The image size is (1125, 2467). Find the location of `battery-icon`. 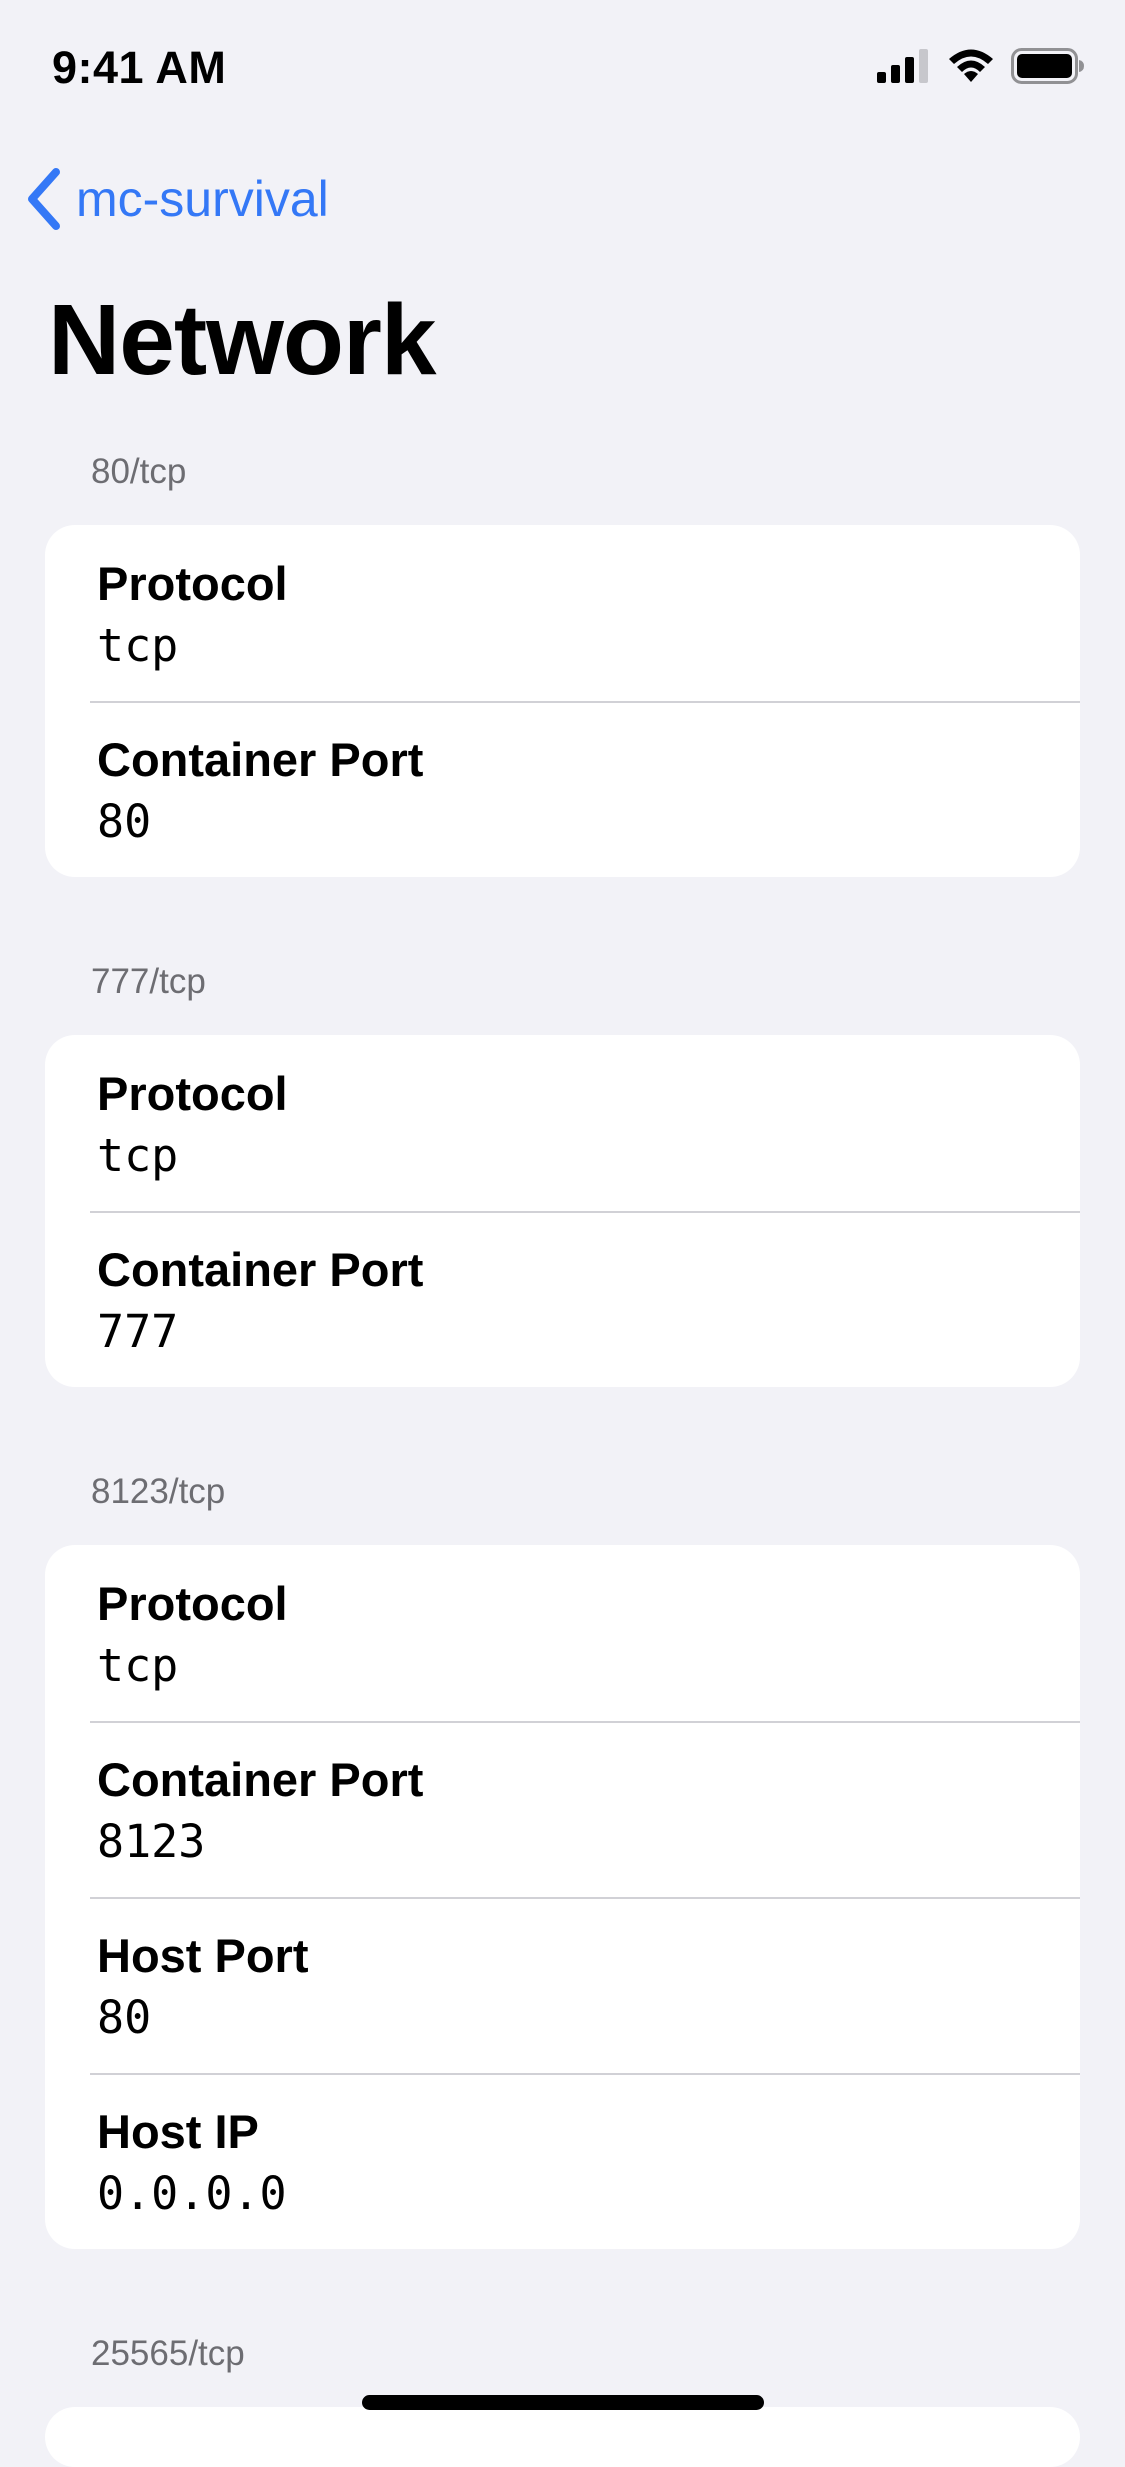

battery-icon is located at coordinates (1047, 66).